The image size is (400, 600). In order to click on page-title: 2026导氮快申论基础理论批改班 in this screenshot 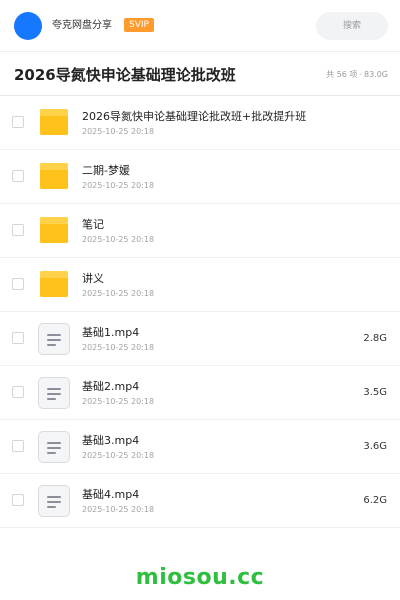, I will do `click(125, 75)`.